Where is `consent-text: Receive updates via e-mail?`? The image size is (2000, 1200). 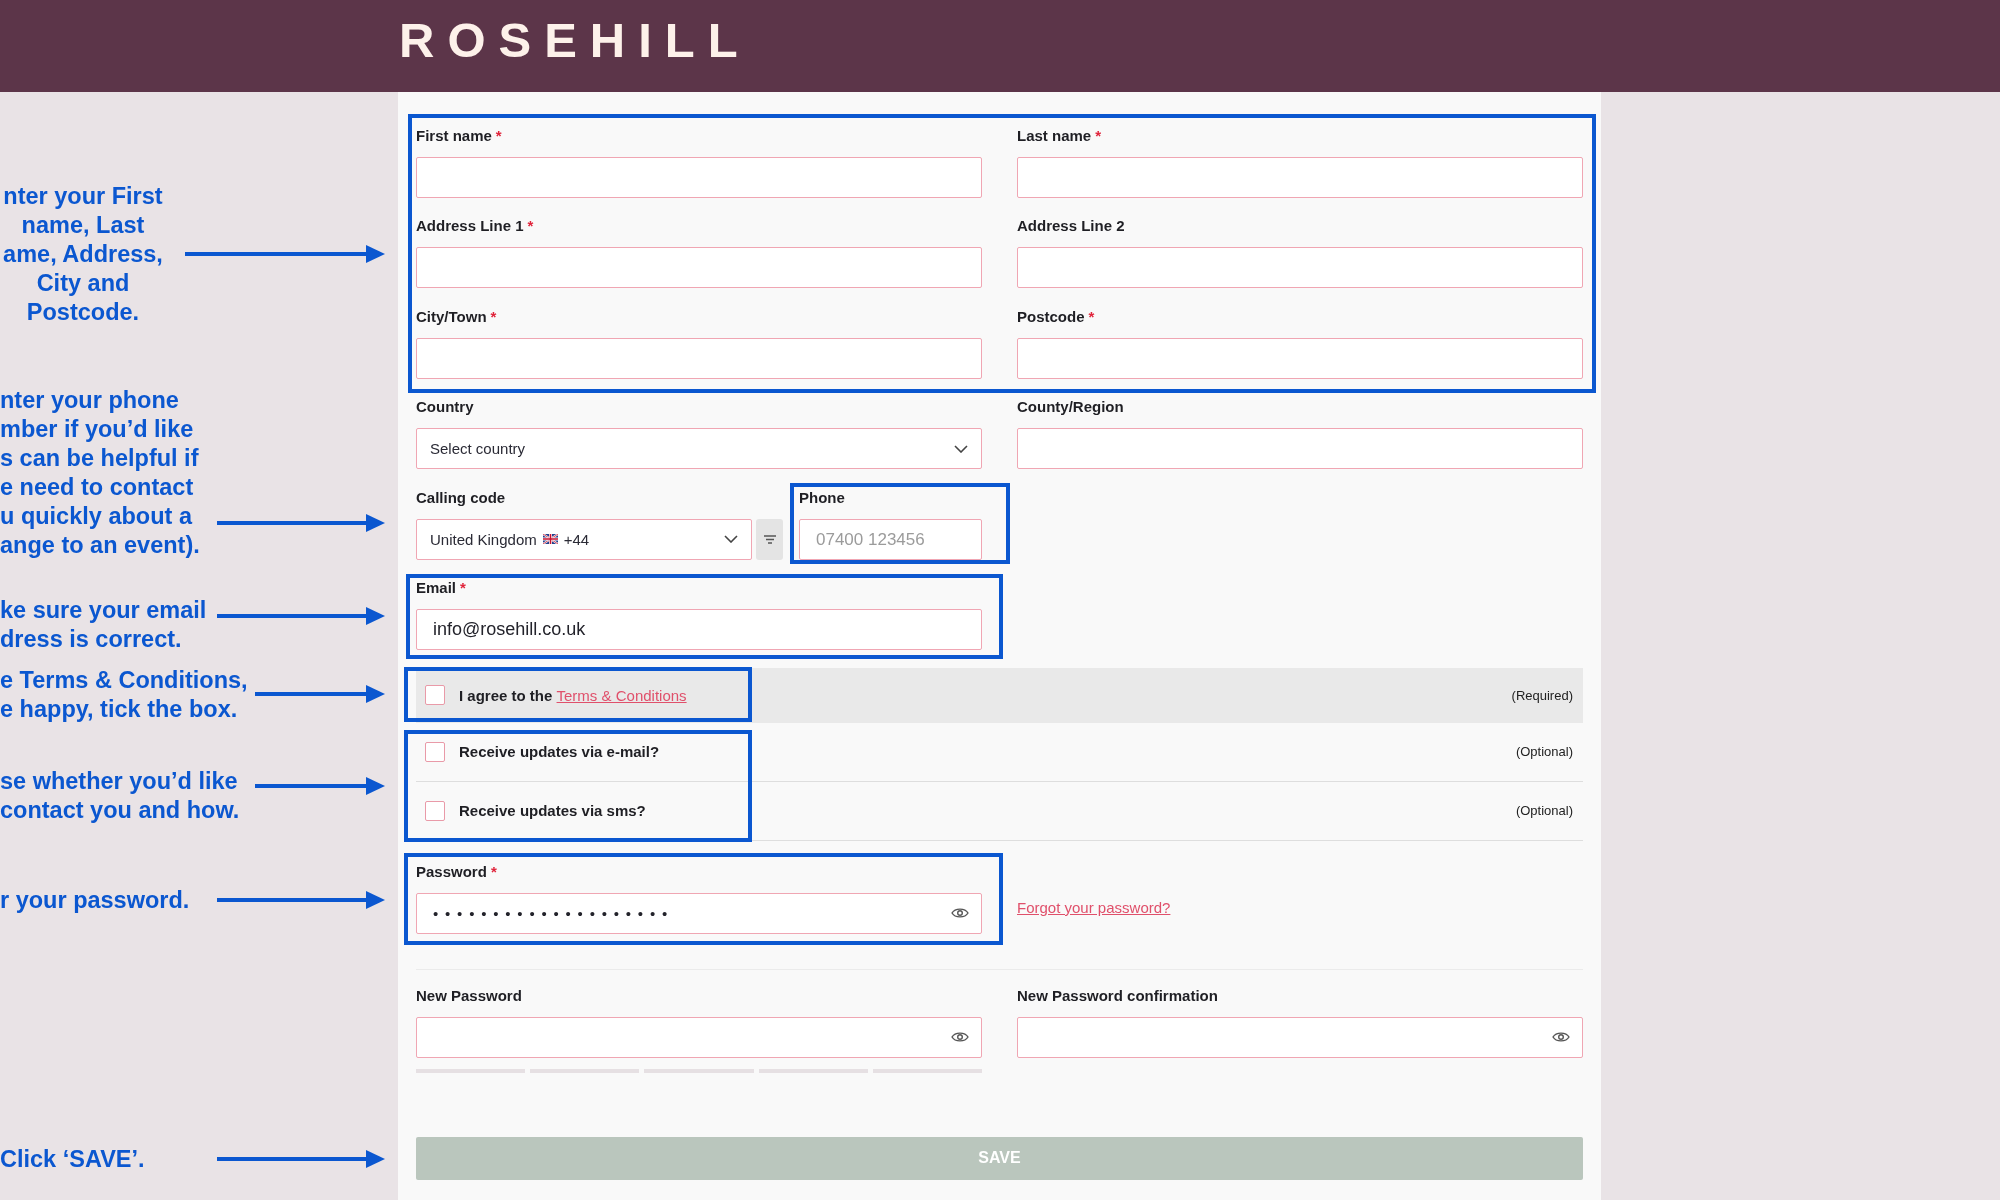 consent-text: Receive updates via e-mail? is located at coordinates (559, 752).